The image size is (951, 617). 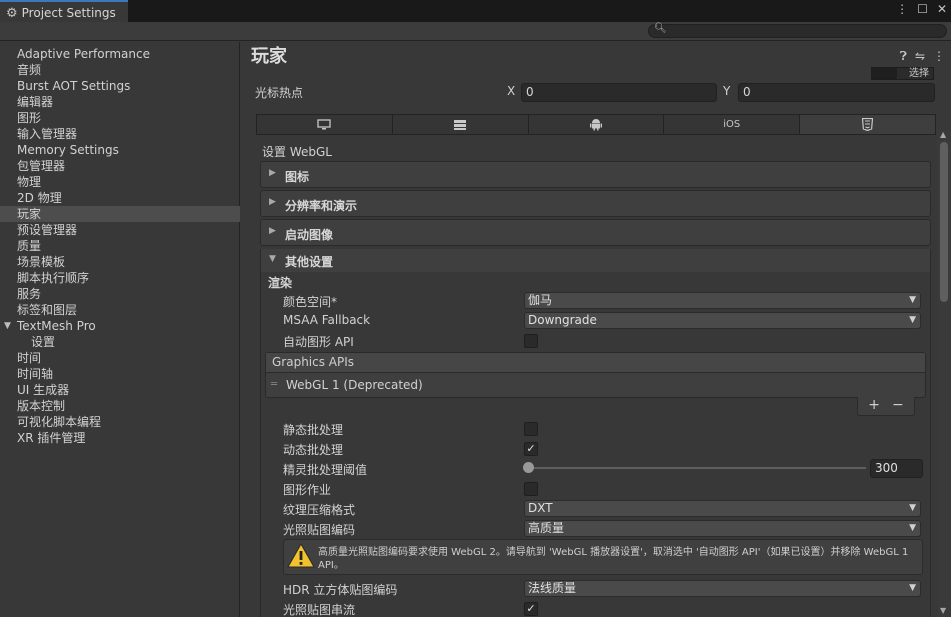 I want to click on sidebar-item-ui-builder: UI 生成器, so click(x=120, y=390).